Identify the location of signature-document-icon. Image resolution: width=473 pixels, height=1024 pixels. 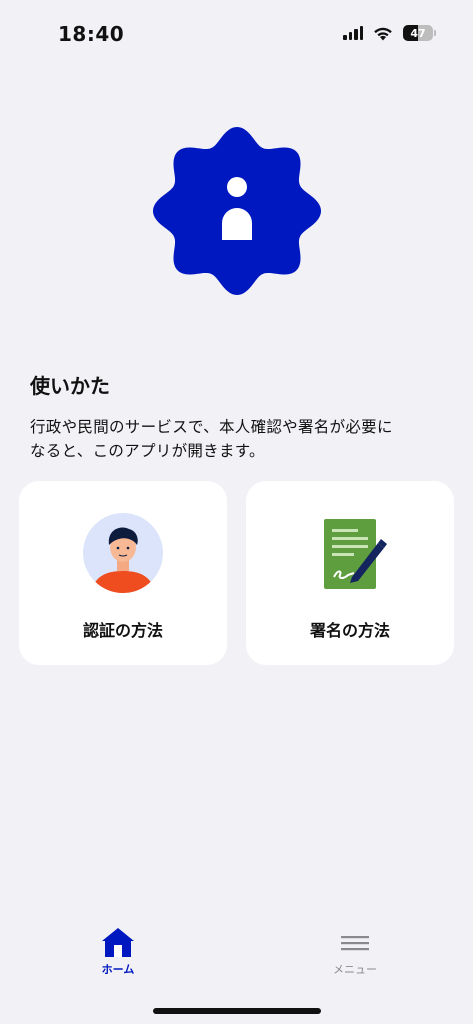
(355, 554).